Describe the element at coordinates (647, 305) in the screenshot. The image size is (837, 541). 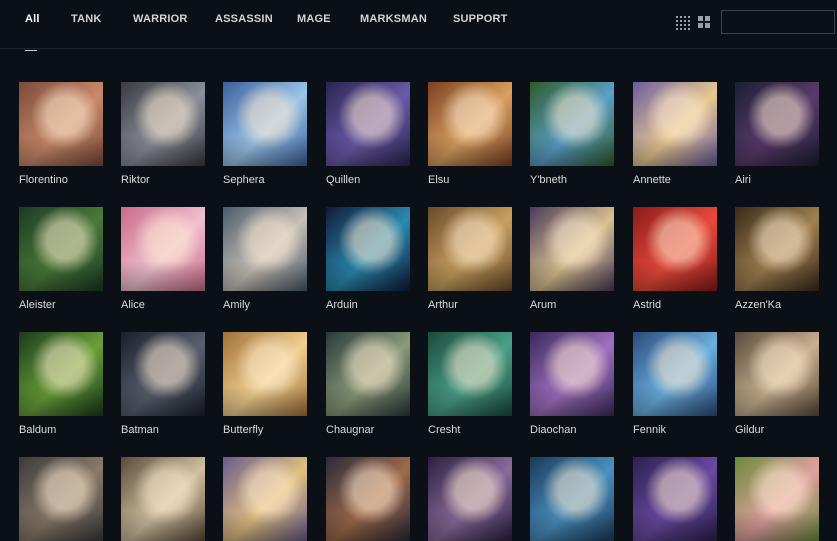
I see `hero-name: Astrid` at that location.